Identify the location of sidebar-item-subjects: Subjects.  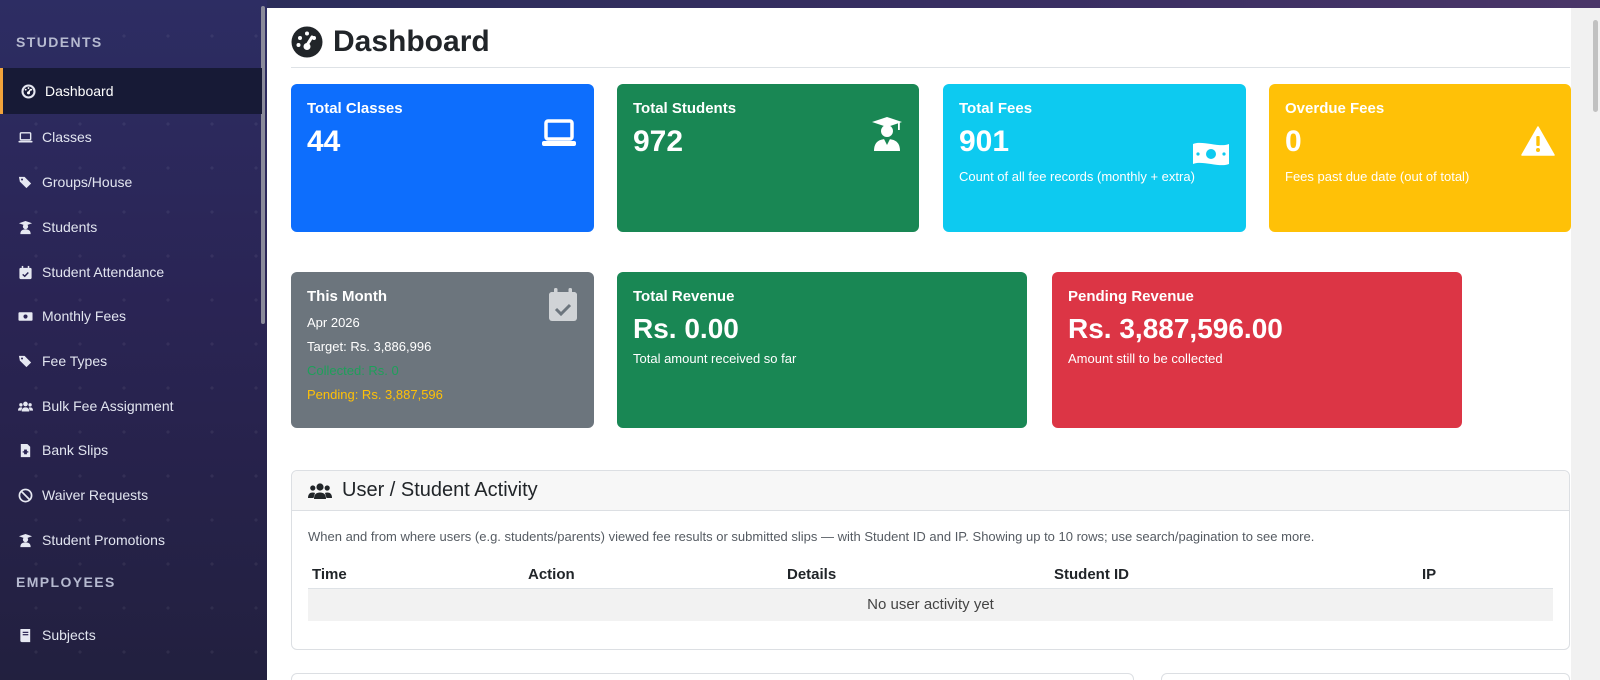
(131, 635).